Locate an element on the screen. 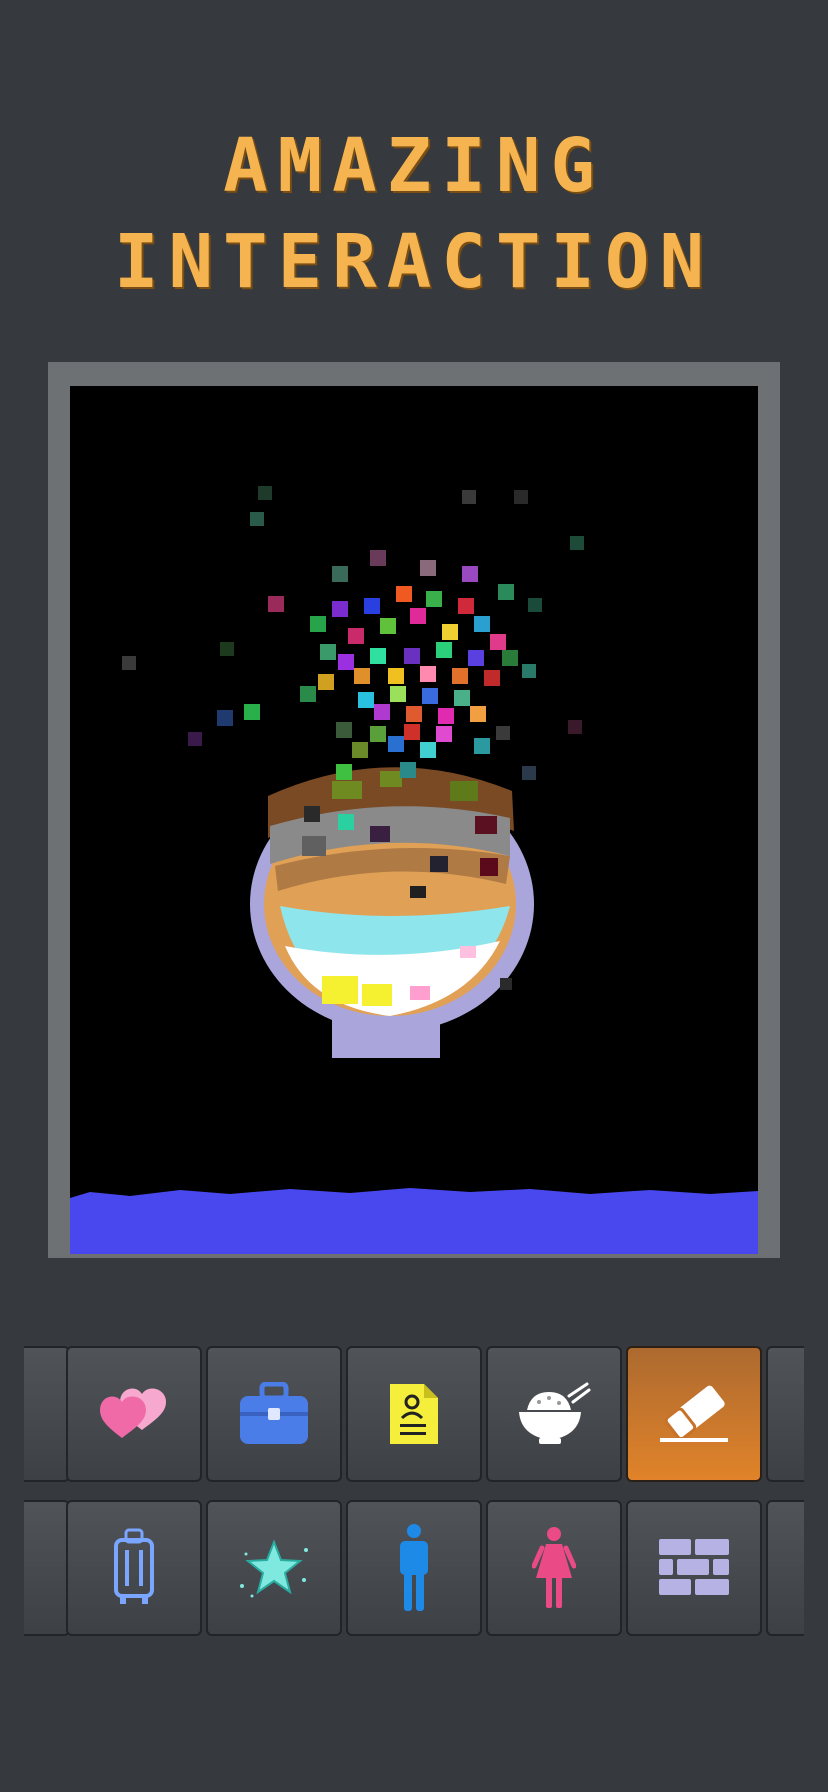 This screenshot has height=1792, width=828. eraser-icon is located at coordinates (694, 1413).